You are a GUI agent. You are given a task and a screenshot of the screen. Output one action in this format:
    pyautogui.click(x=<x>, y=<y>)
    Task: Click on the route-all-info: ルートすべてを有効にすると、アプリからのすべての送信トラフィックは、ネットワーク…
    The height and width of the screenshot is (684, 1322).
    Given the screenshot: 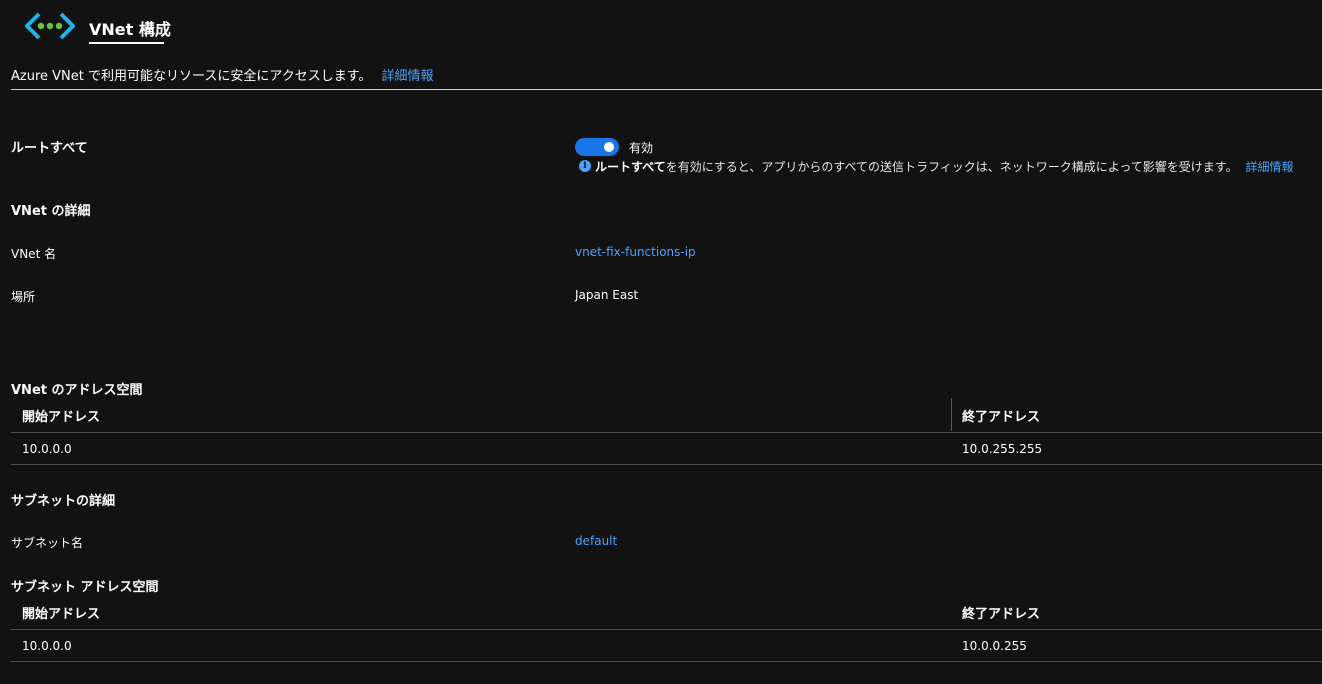 What is the action you would take?
    pyautogui.click(x=944, y=166)
    